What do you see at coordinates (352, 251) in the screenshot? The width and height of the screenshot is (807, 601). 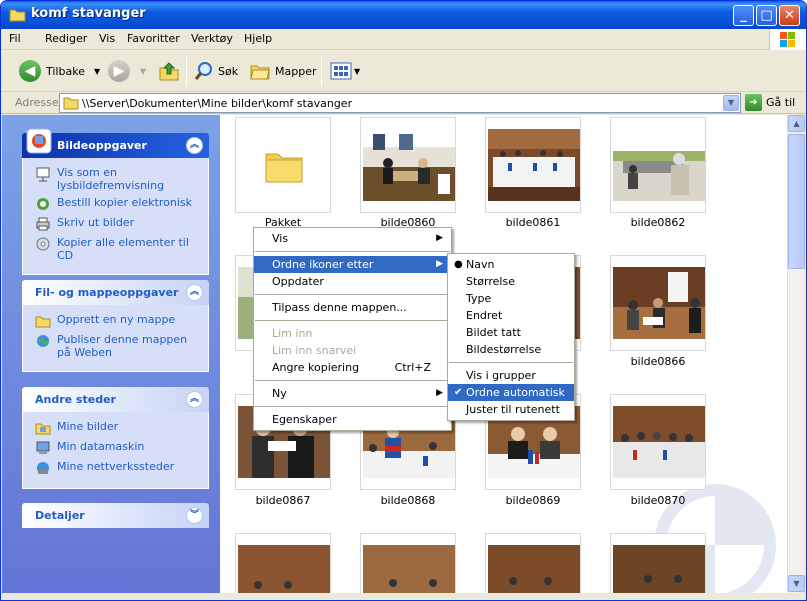 I see `menu-separator` at bounding box center [352, 251].